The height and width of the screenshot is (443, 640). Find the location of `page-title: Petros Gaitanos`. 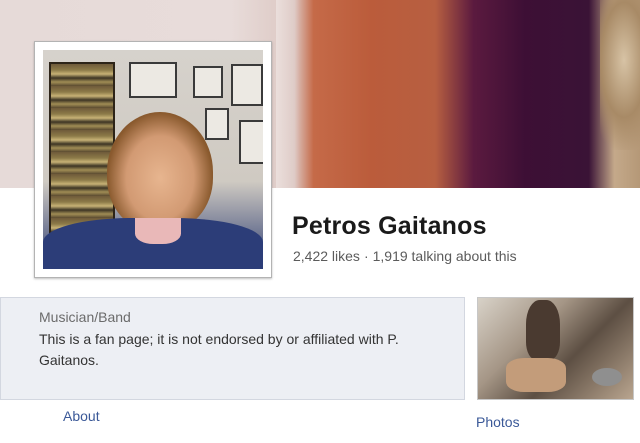

page-title: Petros Gaitanos is located at coordinates (389, 226).